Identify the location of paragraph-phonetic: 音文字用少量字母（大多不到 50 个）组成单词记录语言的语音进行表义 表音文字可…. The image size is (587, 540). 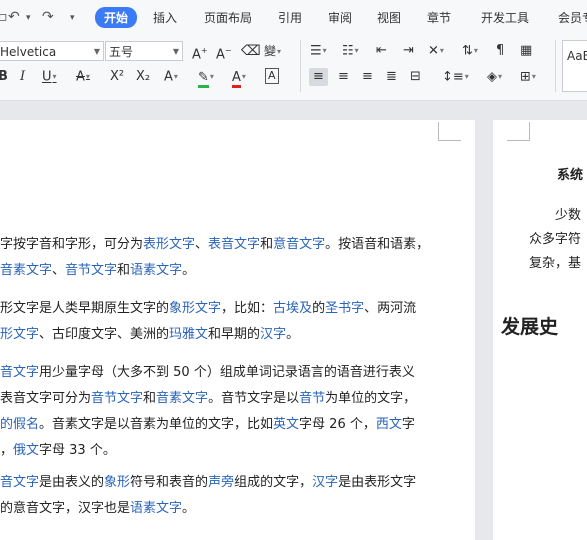
(208, 412).